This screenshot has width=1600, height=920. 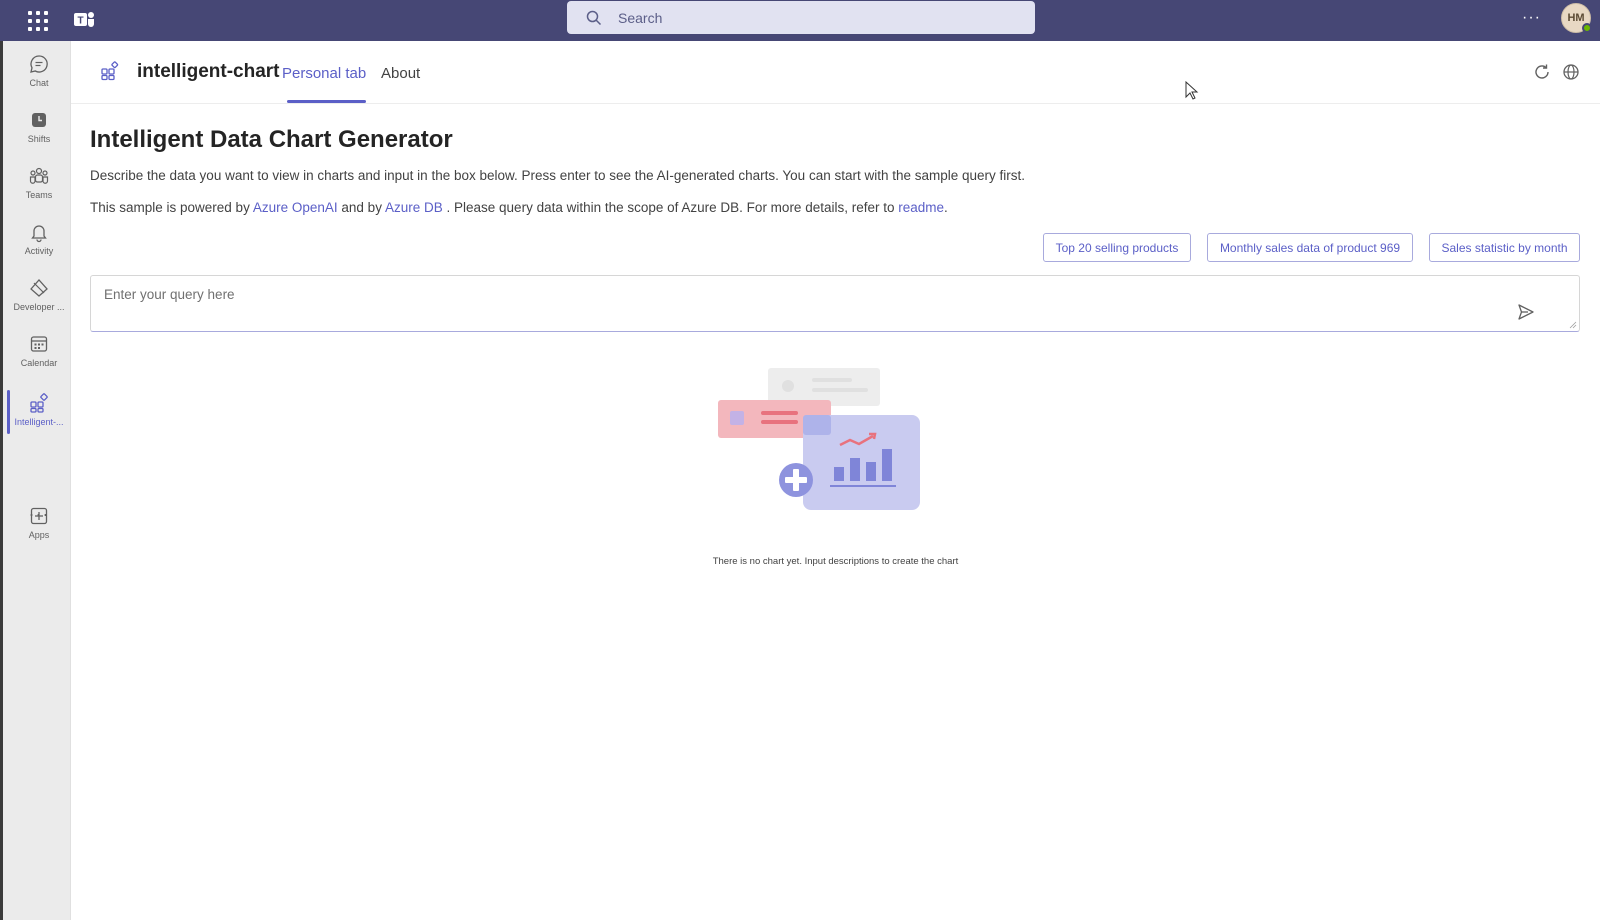 I want to click on readme-link: readme, so click(x=921, y=207).